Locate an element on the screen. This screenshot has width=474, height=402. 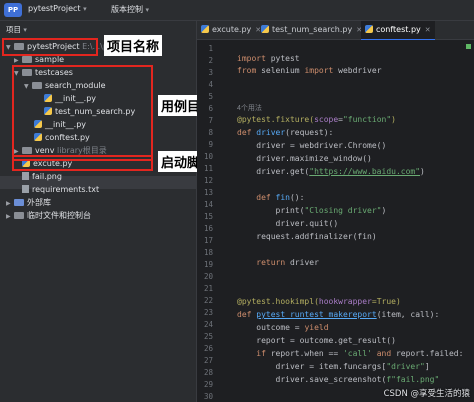
code-line: report = outcome.get_result() is located at coordinates (316, 340).